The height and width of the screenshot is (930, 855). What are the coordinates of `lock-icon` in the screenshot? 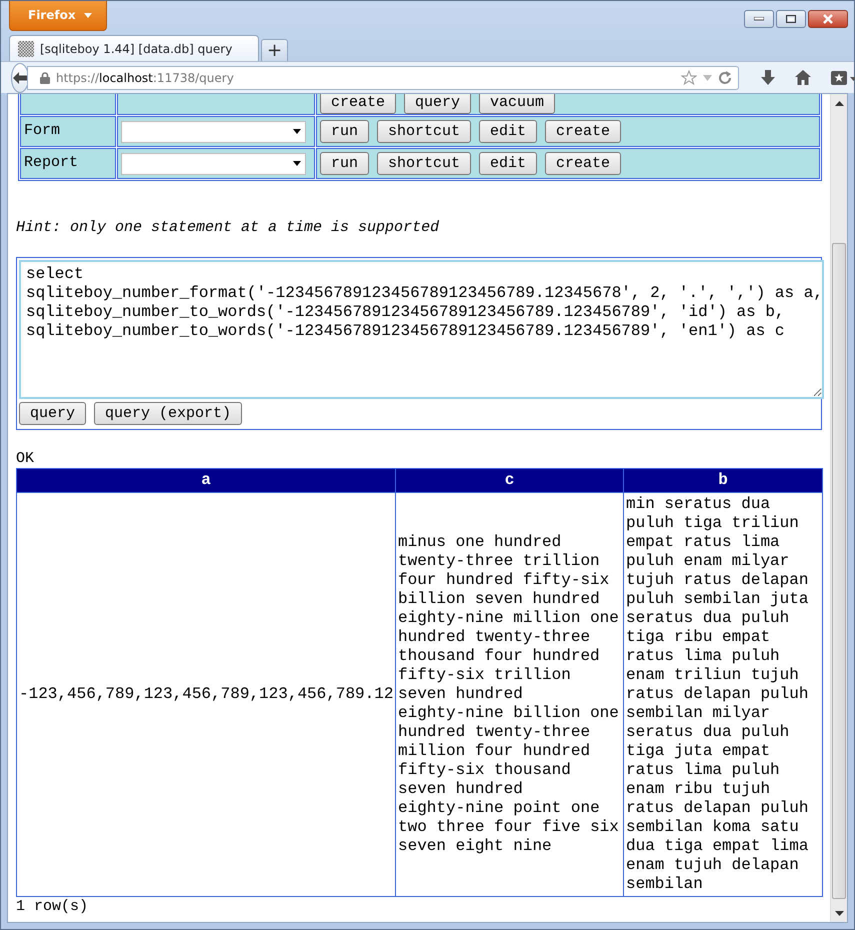 It's located at (45, 78).